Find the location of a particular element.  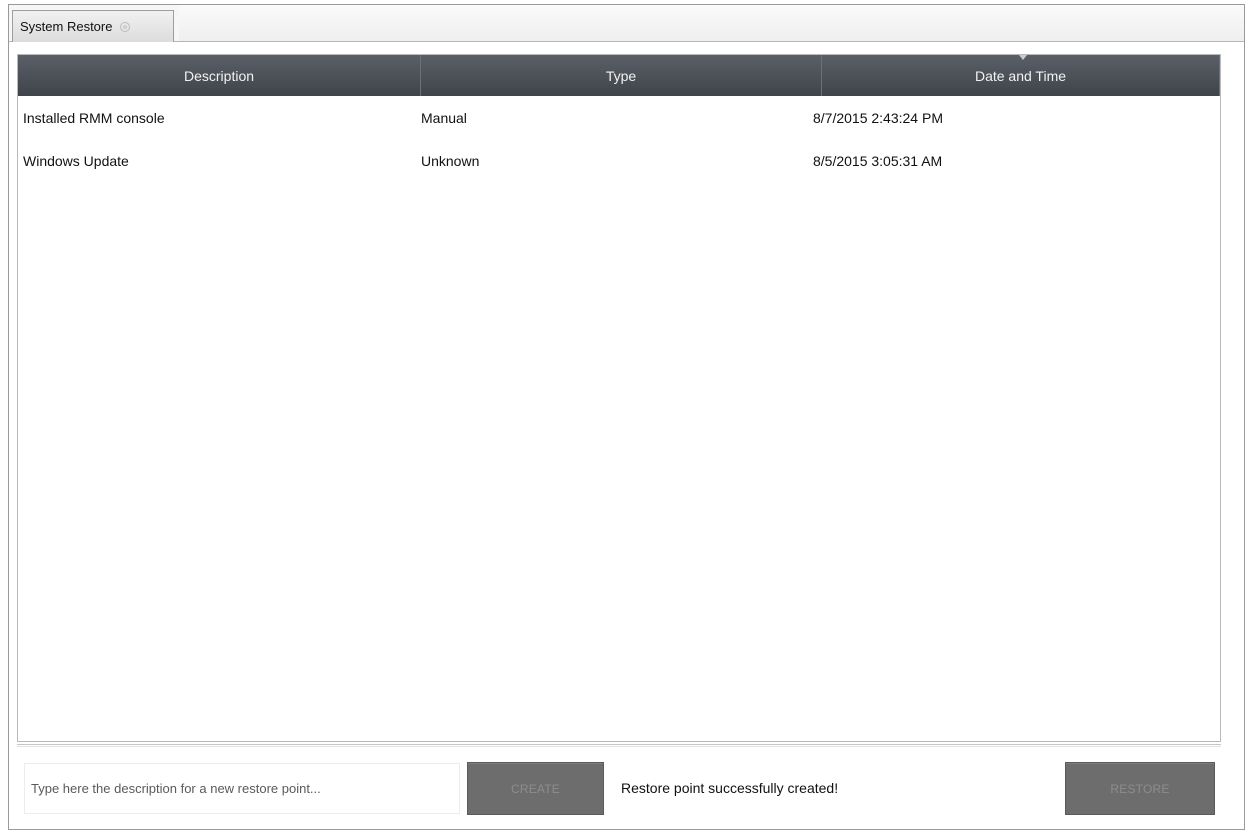

restore-button: RESTORE is located at coordinates (1140, 788).